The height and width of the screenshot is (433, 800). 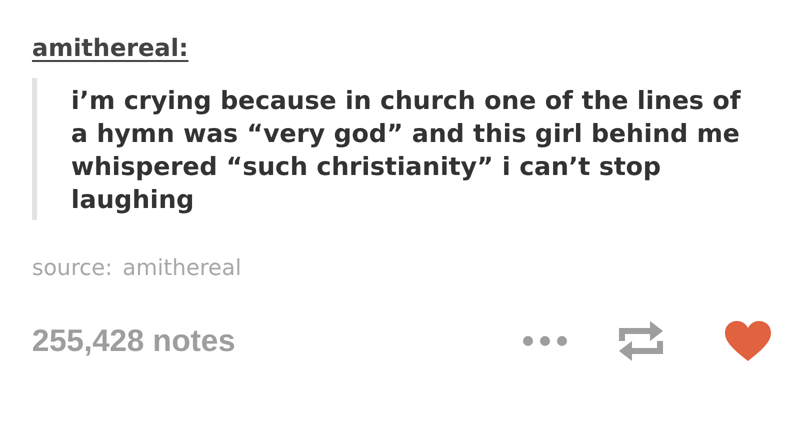 What do you see at coordinates (641, 341) in the screenshot?
I see `reblog-icon` at bounding box center [641, 341].